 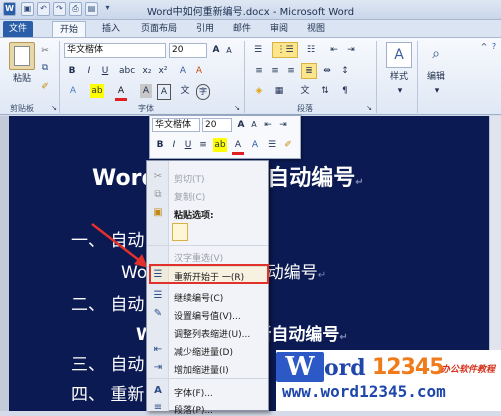 What do you see at coordinates (107, 392) in the screenshot?
I see `doc-line-6: 四、 重新` at bounding box center [107, 392].